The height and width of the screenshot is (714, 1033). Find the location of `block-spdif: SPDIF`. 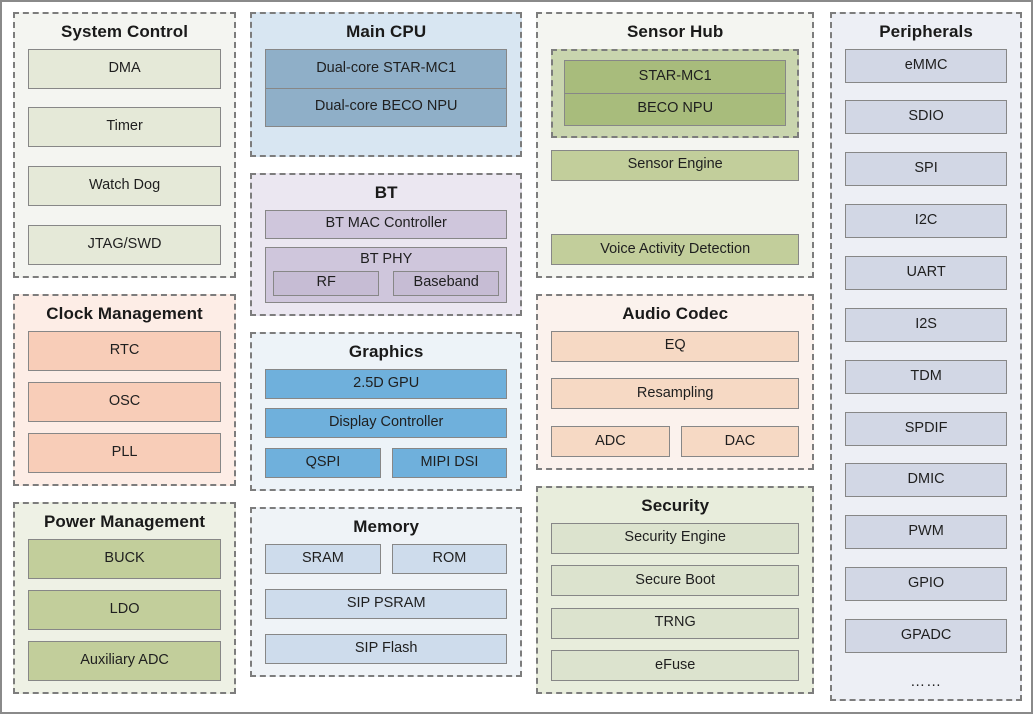

block-spdif: SPDIF is located at coordinates (926, 428).